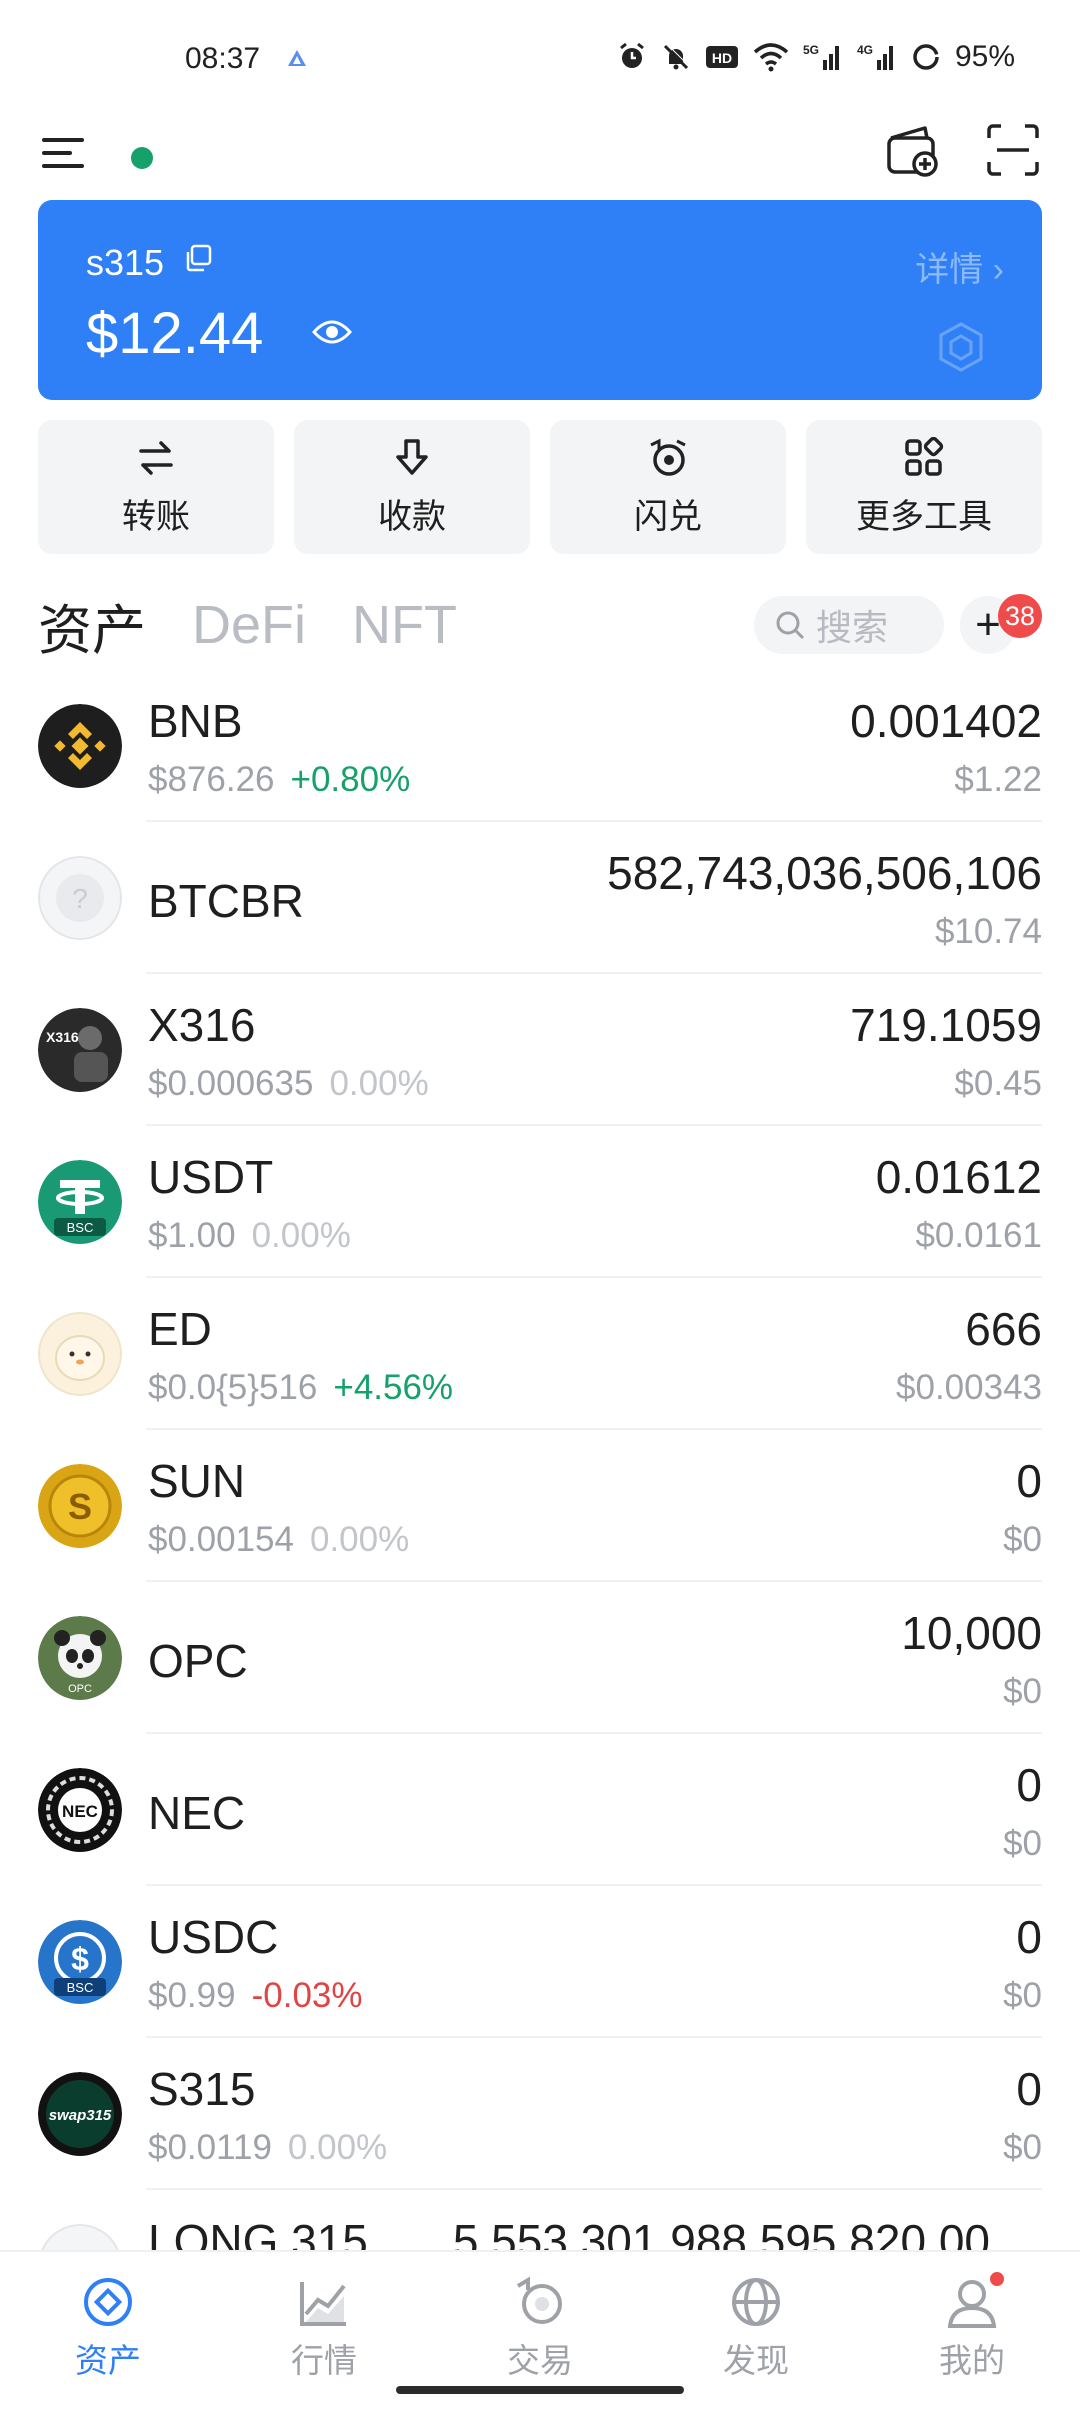 The height and width of the screenshot is (2412, 1080). I want to click on token-price: $0.0119, so click(210, 2147).